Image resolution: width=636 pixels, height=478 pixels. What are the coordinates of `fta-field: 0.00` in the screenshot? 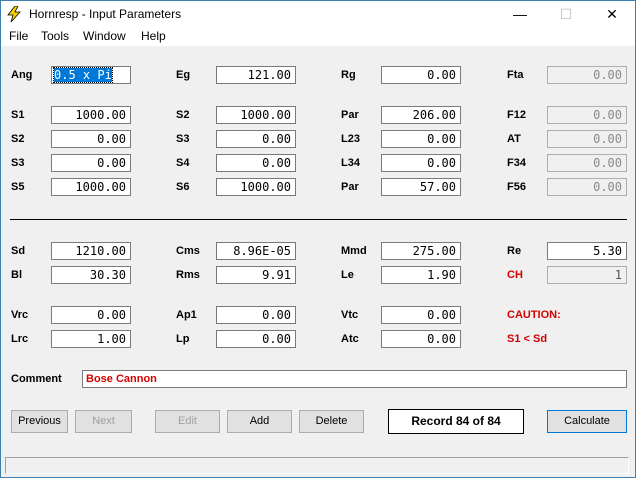 It's located at (587, 75).